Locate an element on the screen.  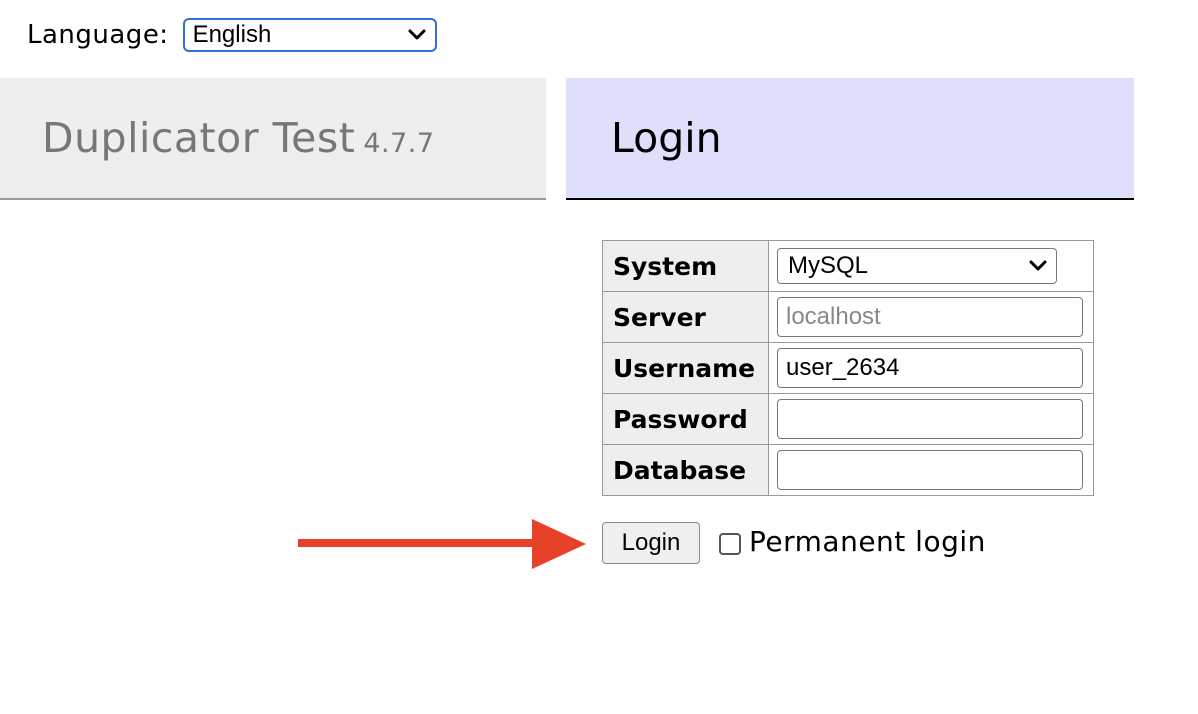
database-cell is located at coordinates (931, 470).